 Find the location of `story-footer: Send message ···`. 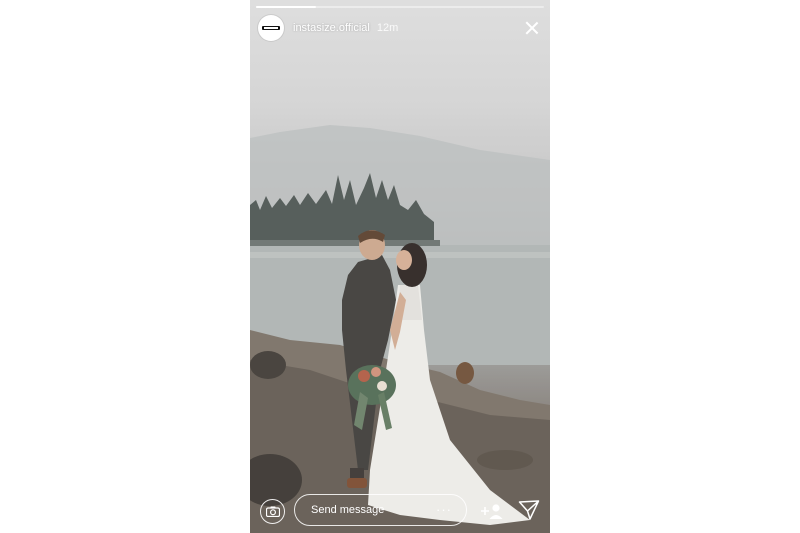

story-footer: Send message ··· is located at coordinates (400, 512).